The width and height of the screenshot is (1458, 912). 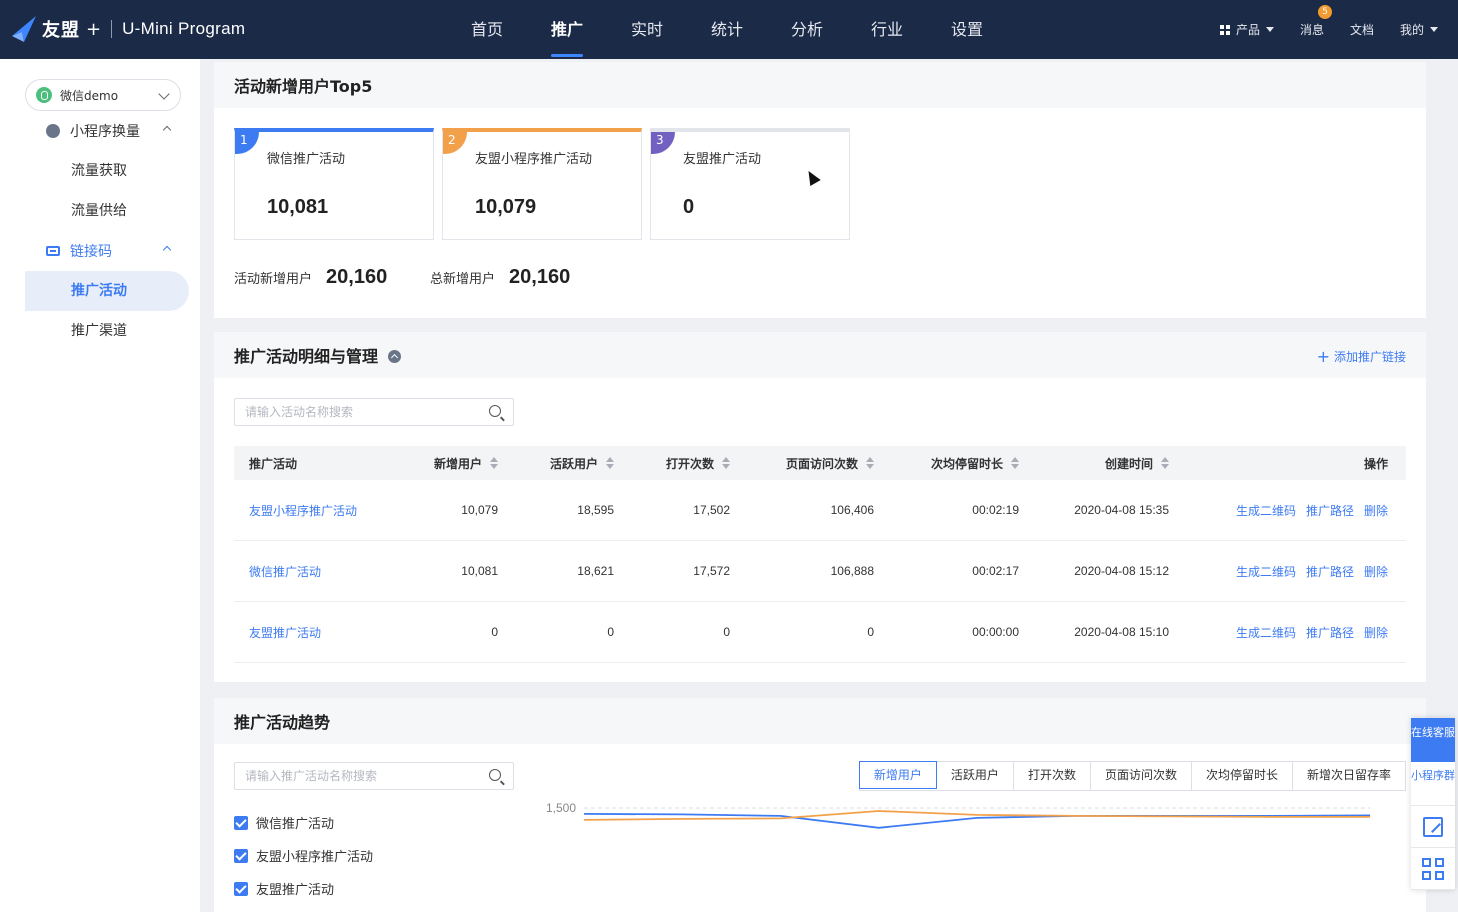 What do you see at coordinates (455, 143) in the screenshot?
I see `rank-badge: 2` at bounding box center [455, 143].